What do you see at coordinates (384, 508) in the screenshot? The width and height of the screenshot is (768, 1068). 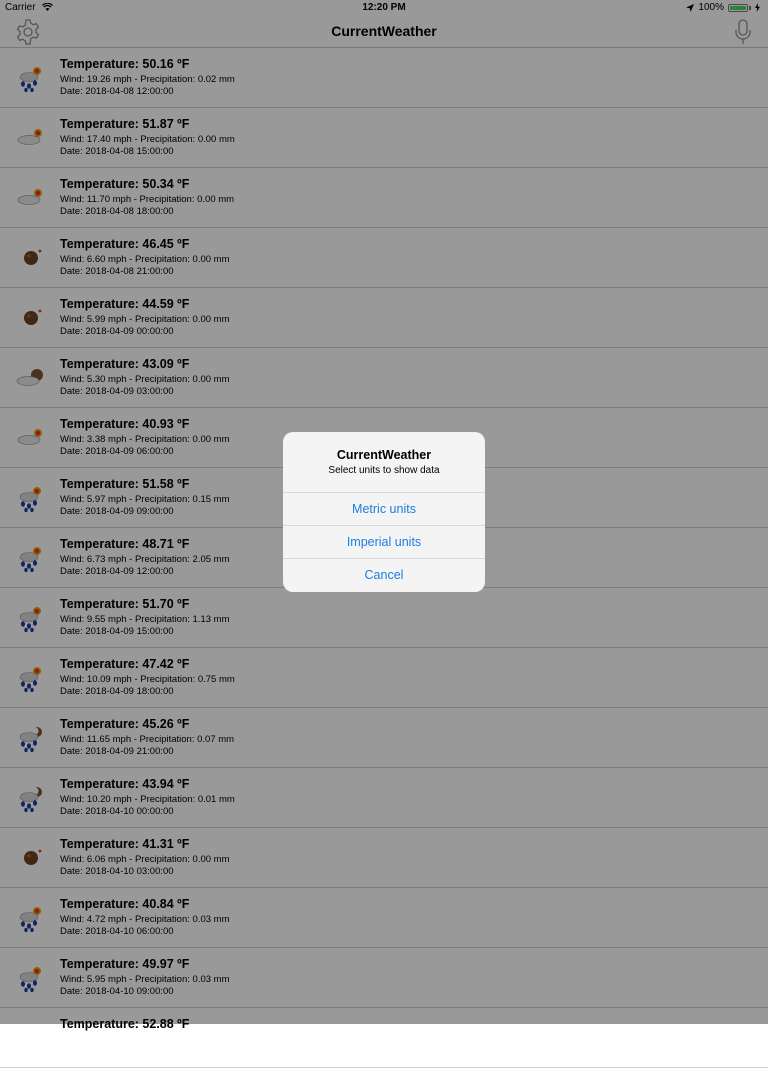 I see `metric-units-button: Metric units` at bounding box center [384, 508].